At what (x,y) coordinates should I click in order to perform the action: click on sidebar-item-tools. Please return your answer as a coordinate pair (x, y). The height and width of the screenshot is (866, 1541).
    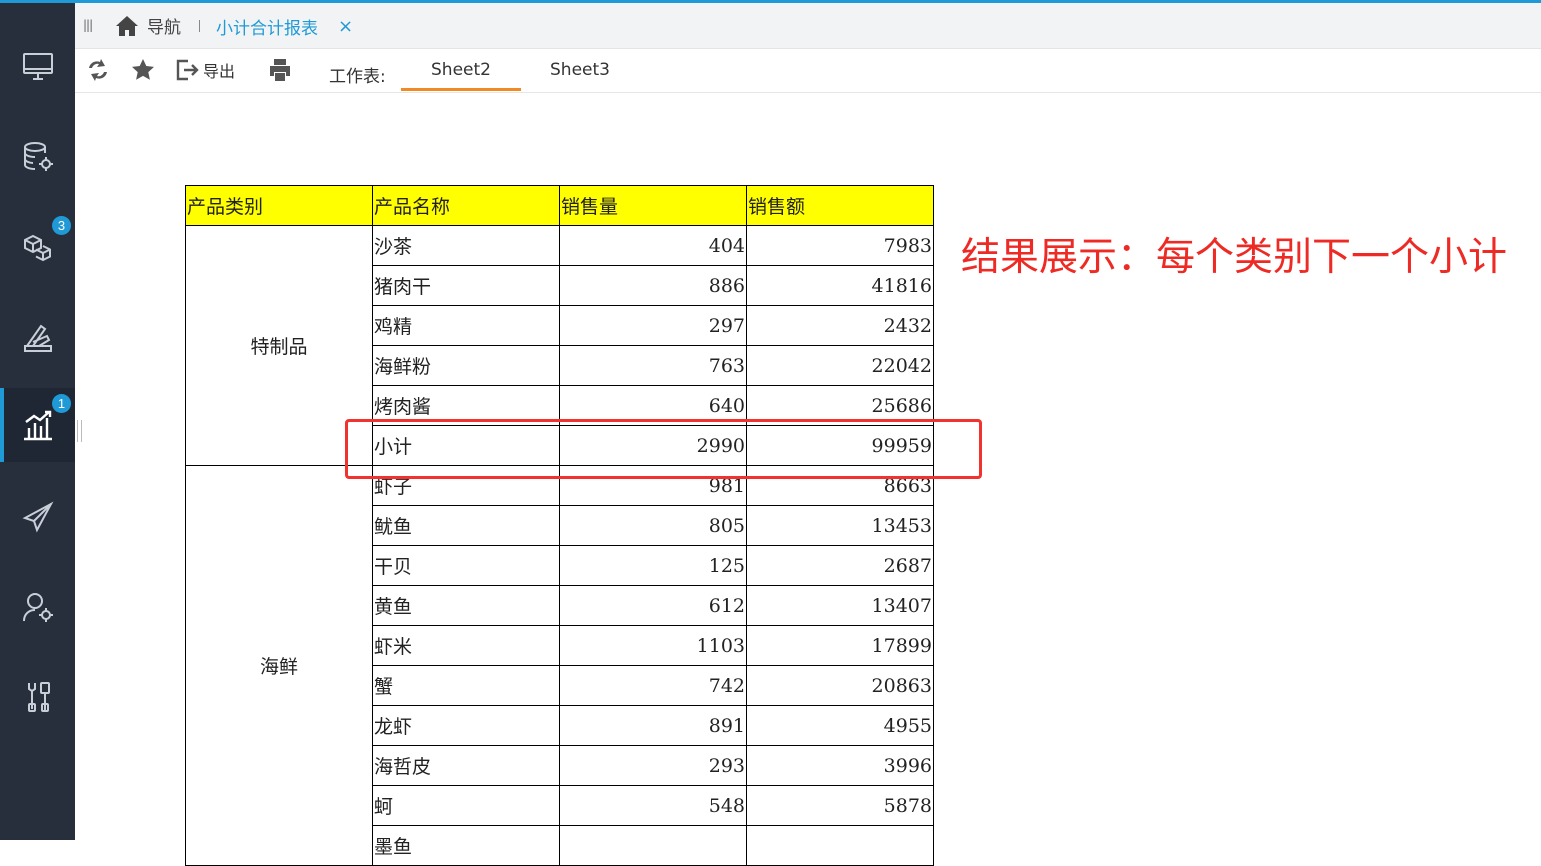
    Looking at the image, I should click on (37, 697).